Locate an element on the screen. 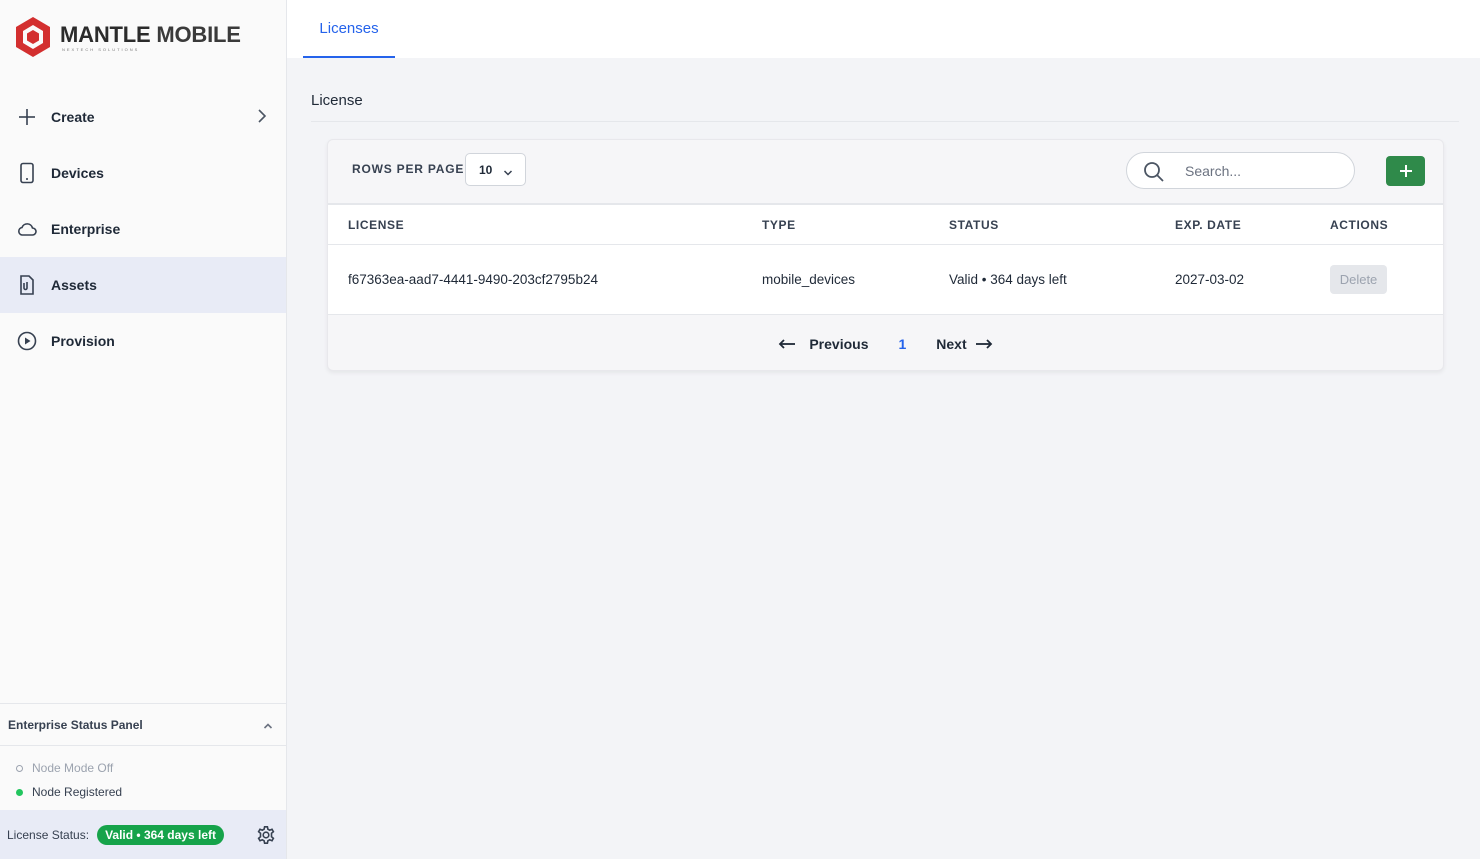 This screenshot has width=1480, height=859. arrow-right-icon is located at coordinates (983, 343).